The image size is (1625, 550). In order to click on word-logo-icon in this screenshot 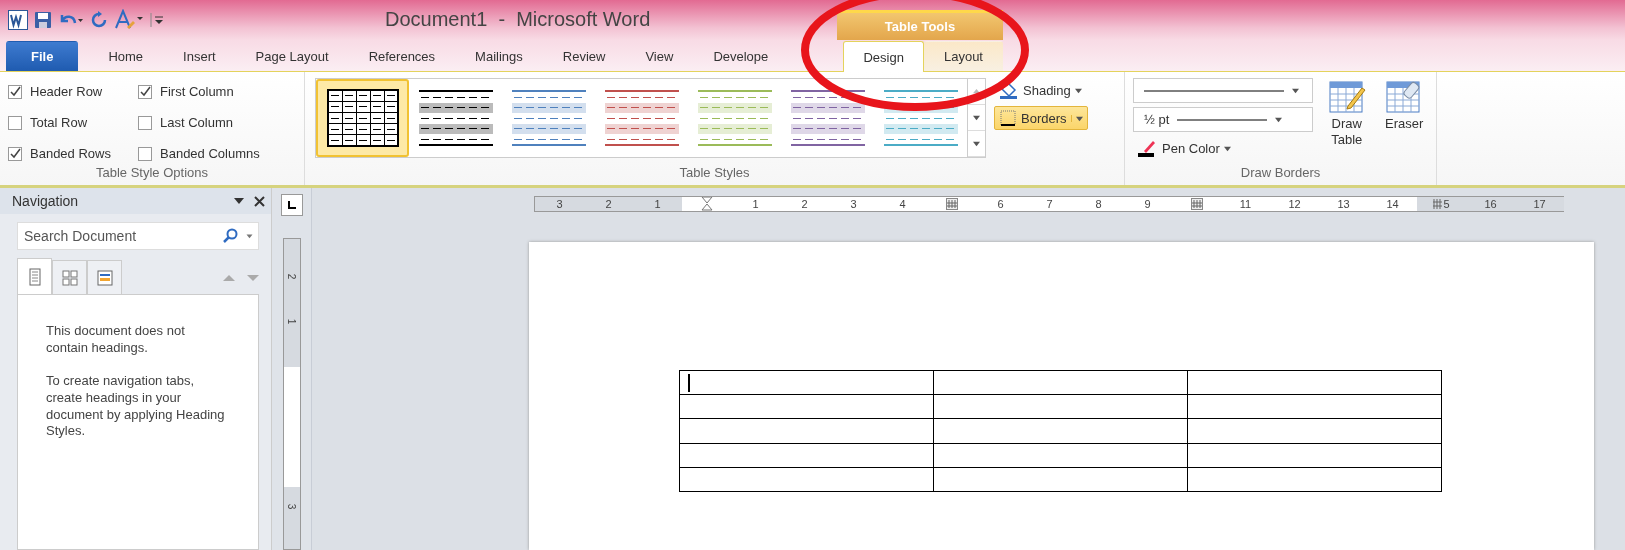, I will do `click(18, 20)`.